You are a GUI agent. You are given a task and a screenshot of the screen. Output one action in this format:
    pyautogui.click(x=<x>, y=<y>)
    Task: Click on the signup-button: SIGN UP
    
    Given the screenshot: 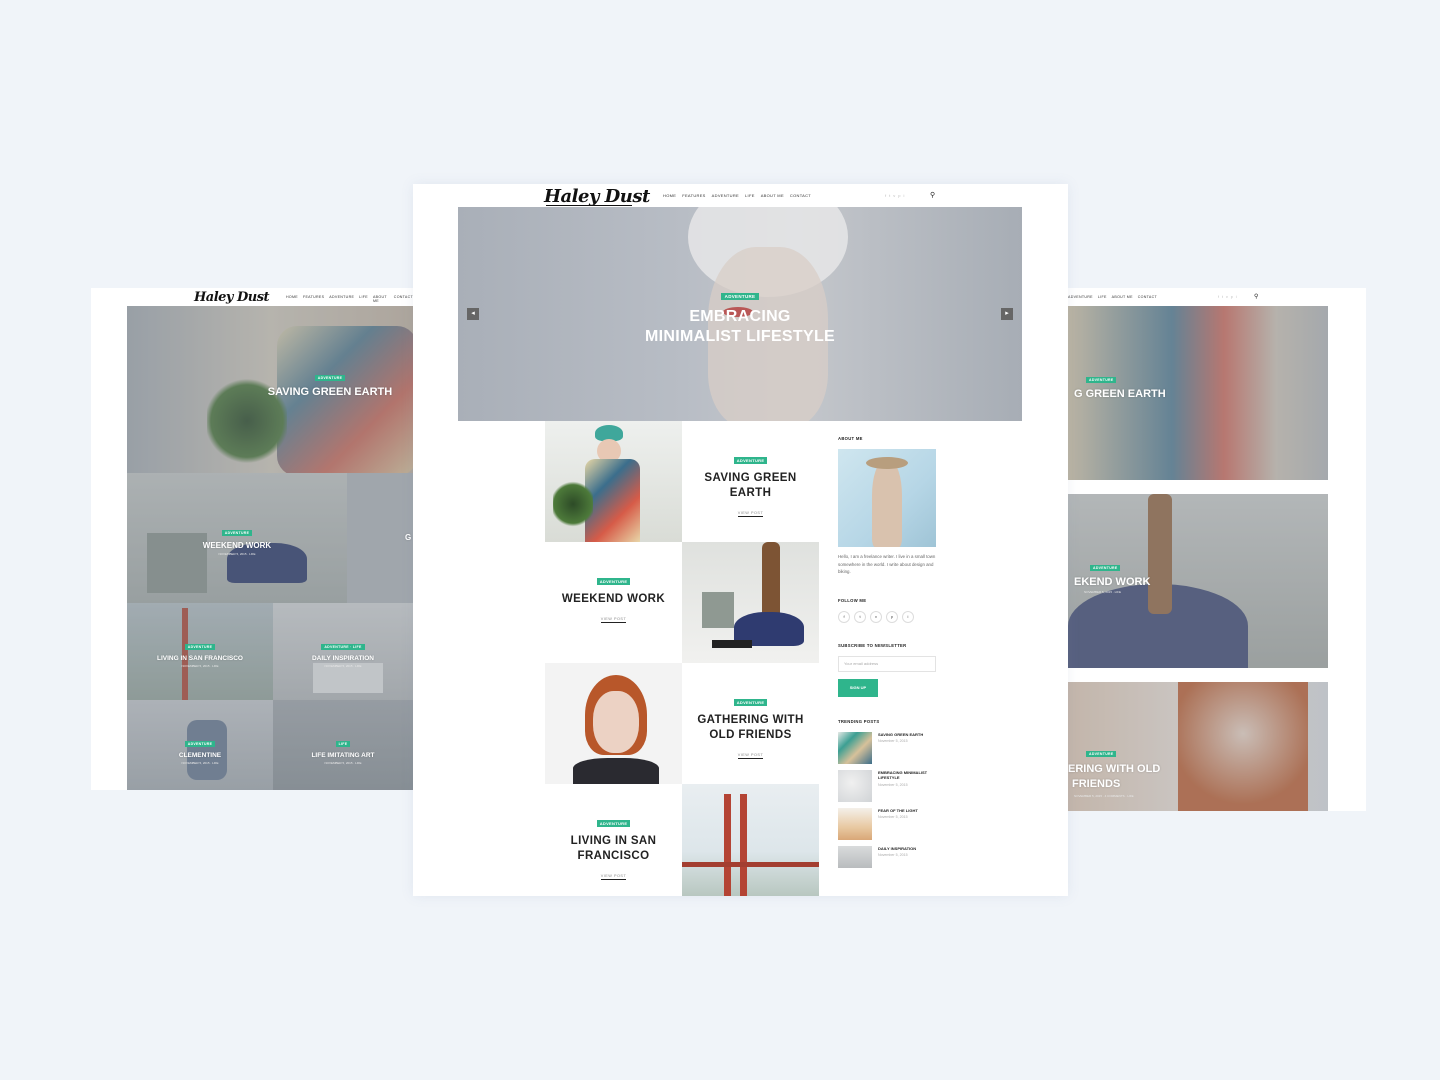 What is the action you would take?
    pyautogui.click(x=858, y=687)
    